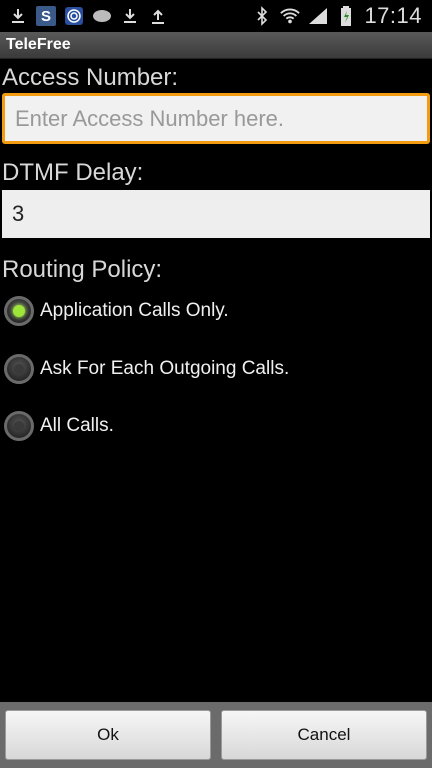 Image resolution: width=432 pixels, height=768 pixels. I want to click on radio-option-application-calls: Application Calls Only., so click(116, 311).